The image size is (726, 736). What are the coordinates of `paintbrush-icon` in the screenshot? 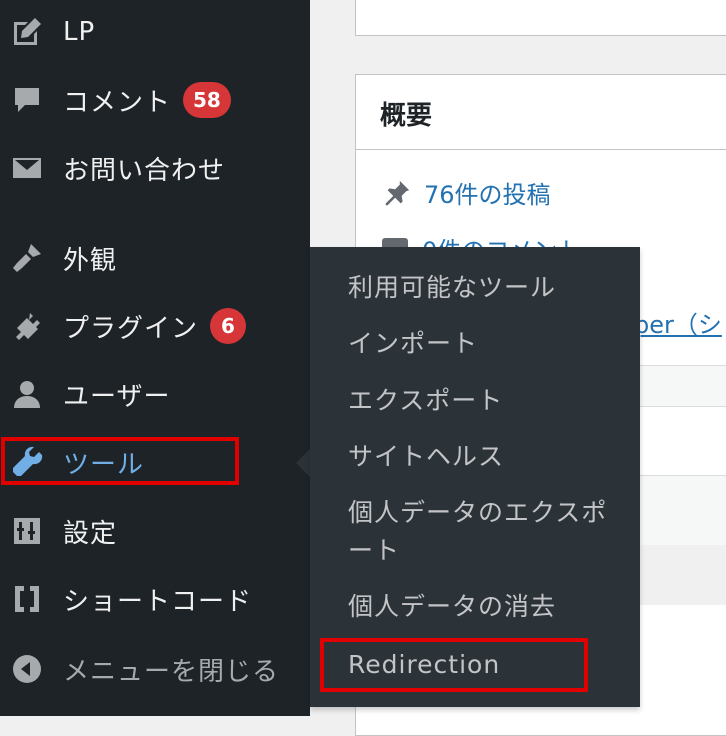 It's located at (27, 258).